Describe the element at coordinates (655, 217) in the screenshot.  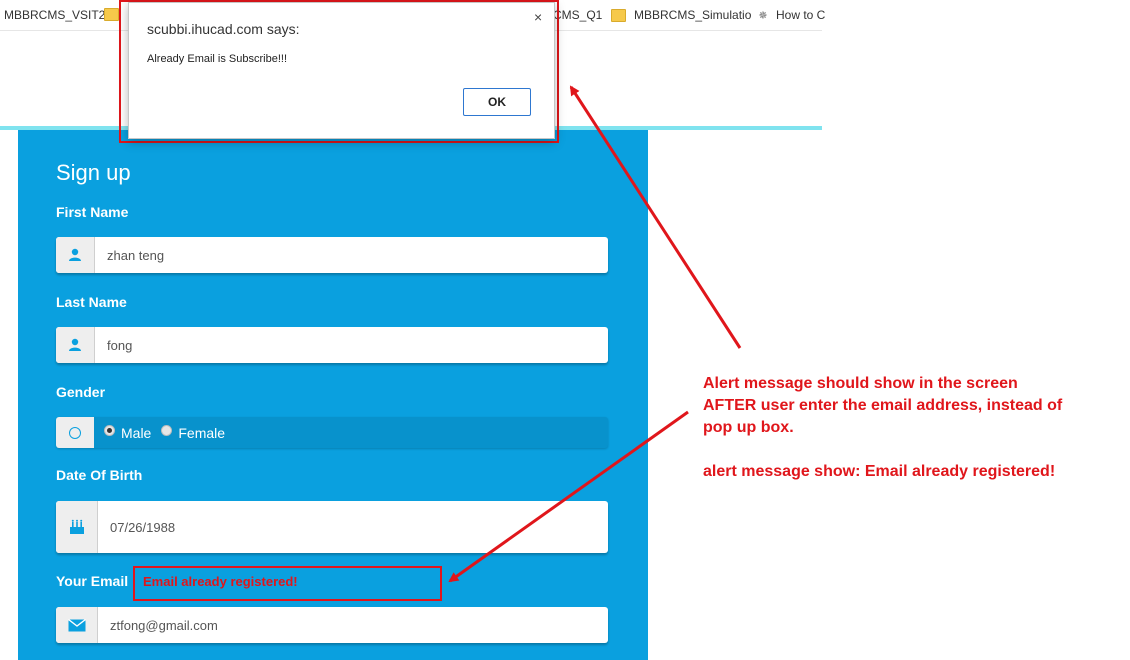
I see `arrow-to-alert` at that location.